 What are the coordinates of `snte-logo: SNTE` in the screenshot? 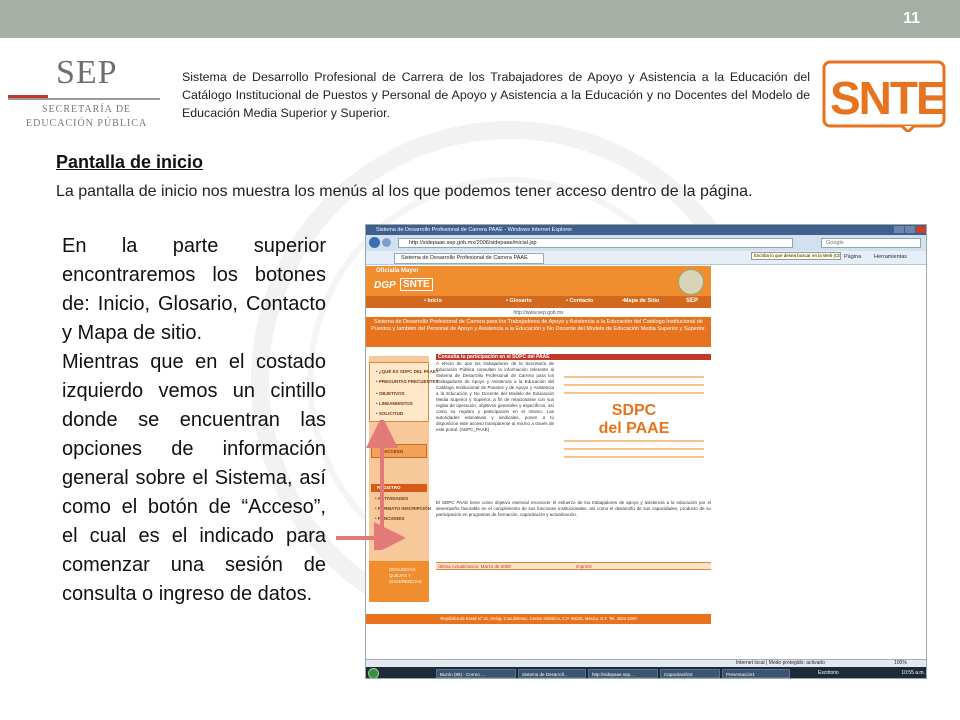 It's located at (884, 96).